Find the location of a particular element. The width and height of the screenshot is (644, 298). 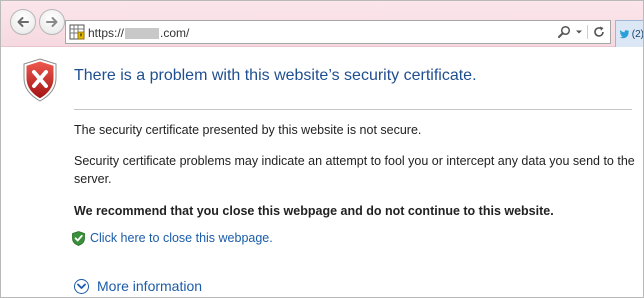

back-arrow-icon is located at coordinates (23, 22).